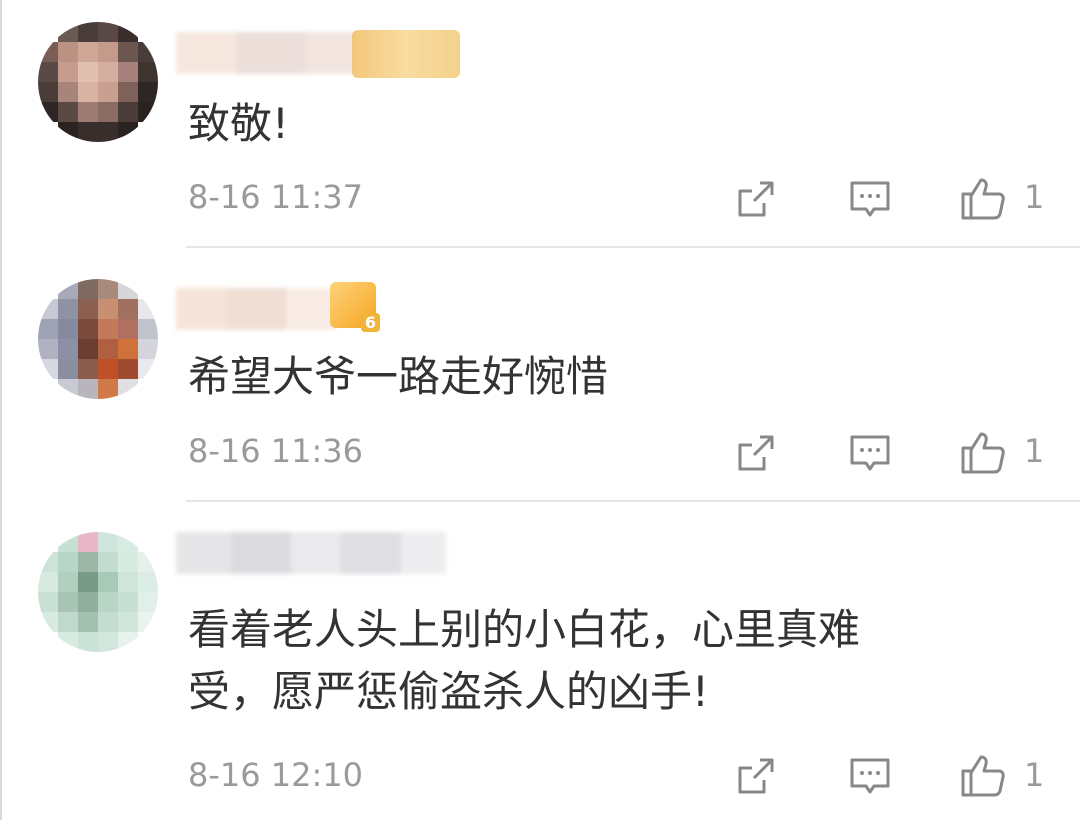 The height and width of the screenshot is (820, 1080). What do you see at coordinates (355, 307) in the screenshot?
I see `level-badge: 6` at bounding box center [355, 307].